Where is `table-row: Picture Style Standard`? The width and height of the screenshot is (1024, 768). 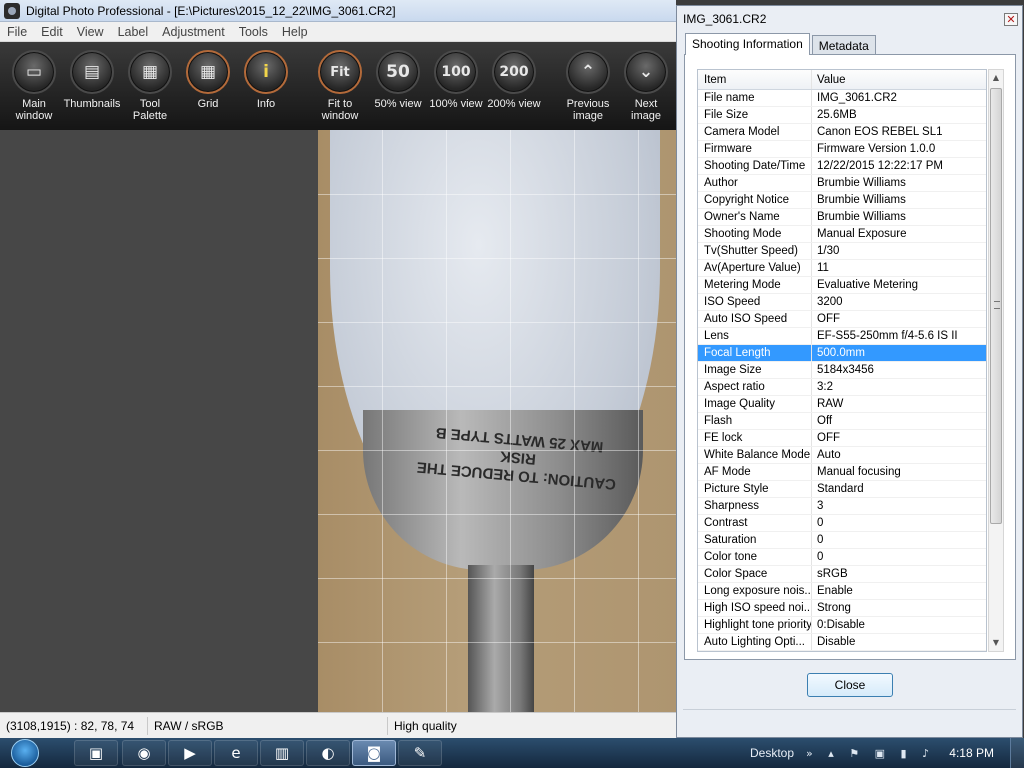 table-row: Picture Style Standard is located at coordinates (842, 489).